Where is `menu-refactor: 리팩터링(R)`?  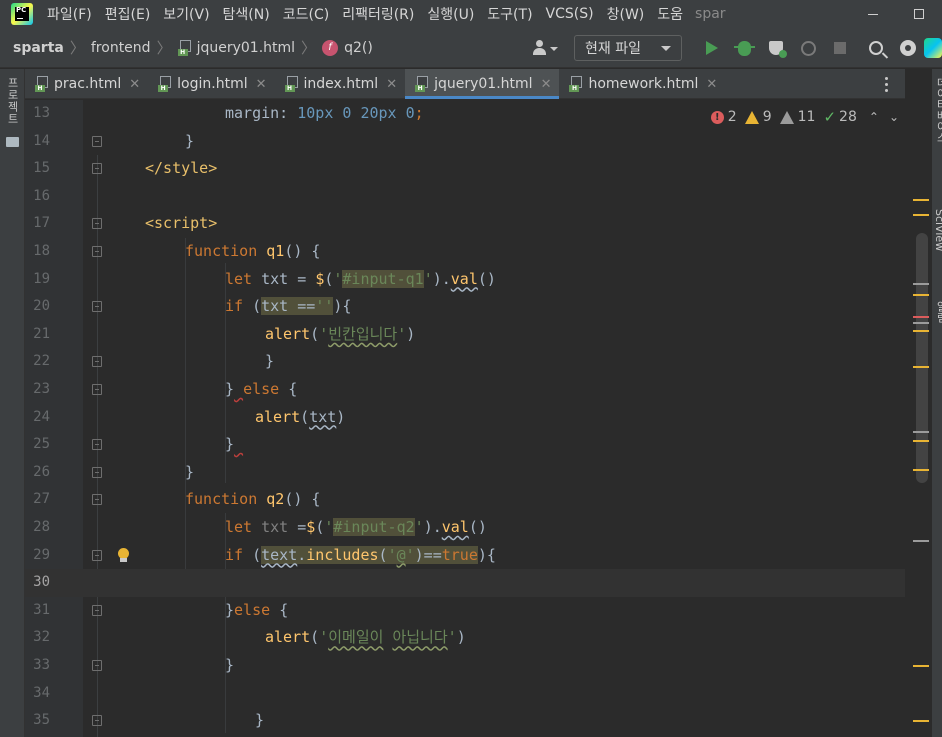 menu-refactor: 리팩터링(R) is located at coordinates (378, 14).